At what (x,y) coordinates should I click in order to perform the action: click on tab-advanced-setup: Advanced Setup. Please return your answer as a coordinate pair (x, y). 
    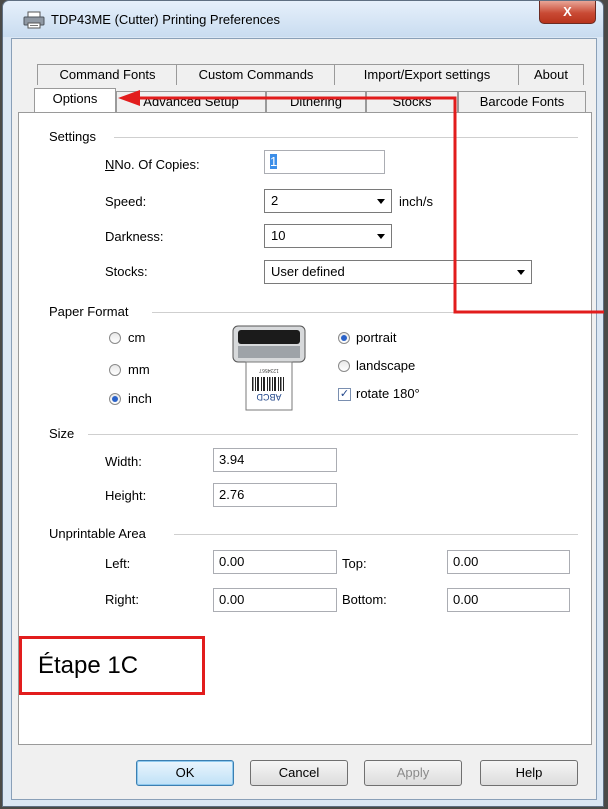
    Looking at the image, I should click on (191, 101).